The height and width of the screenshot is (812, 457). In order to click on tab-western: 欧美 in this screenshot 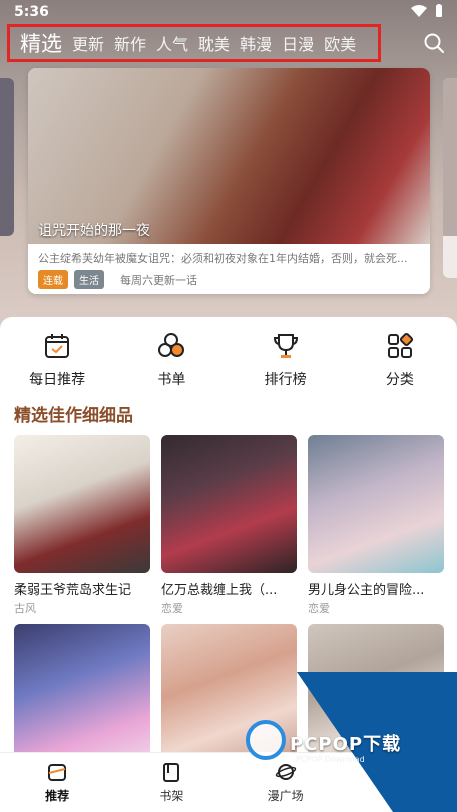, I will do `click(340, 43)`.